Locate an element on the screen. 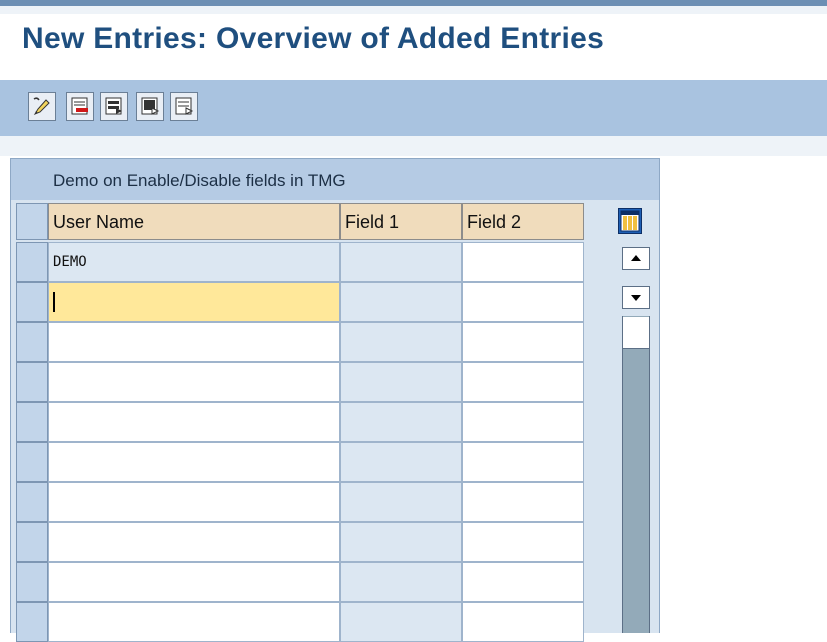  column-header-field-1: Field 1 is located at coordinates (401, 221).